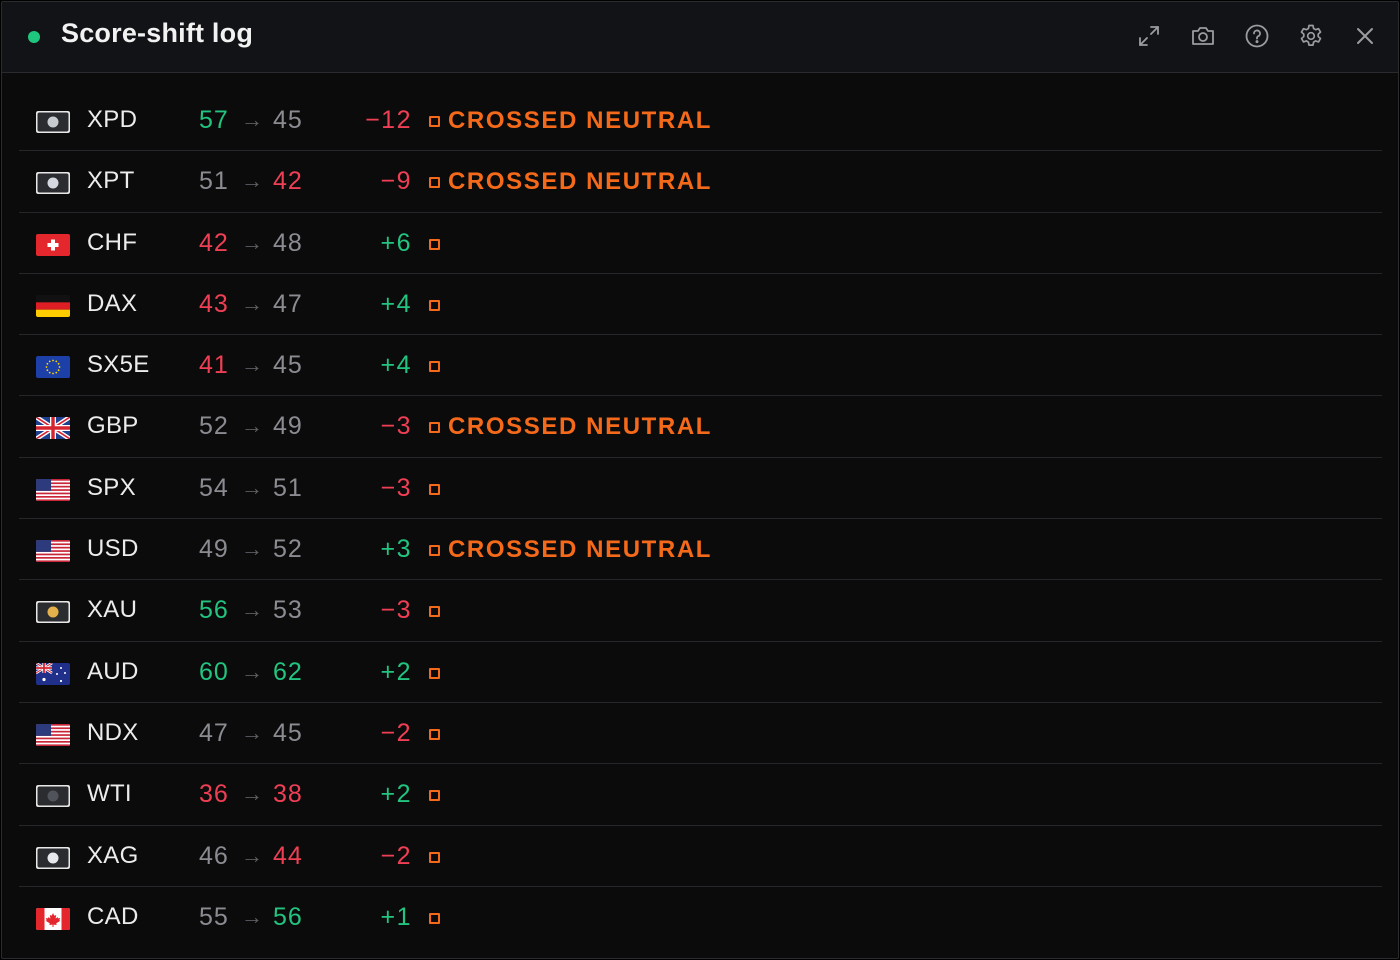  I want to click on european-union-flag-icon, so click(53, 367).